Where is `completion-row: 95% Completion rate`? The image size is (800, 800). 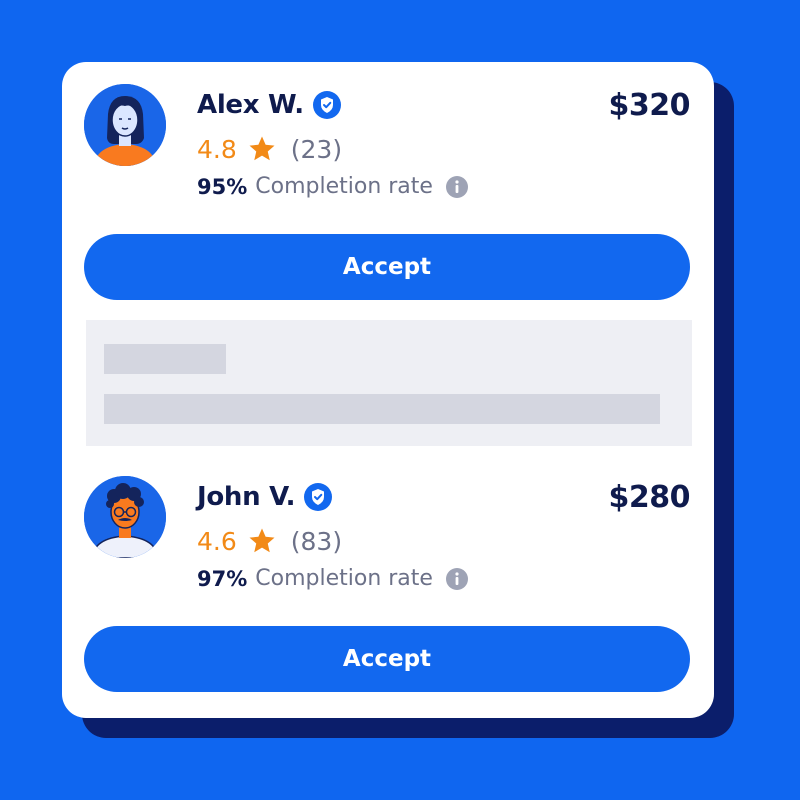
completion-row: 95% Completion rate is located at coordinates (333, 186).